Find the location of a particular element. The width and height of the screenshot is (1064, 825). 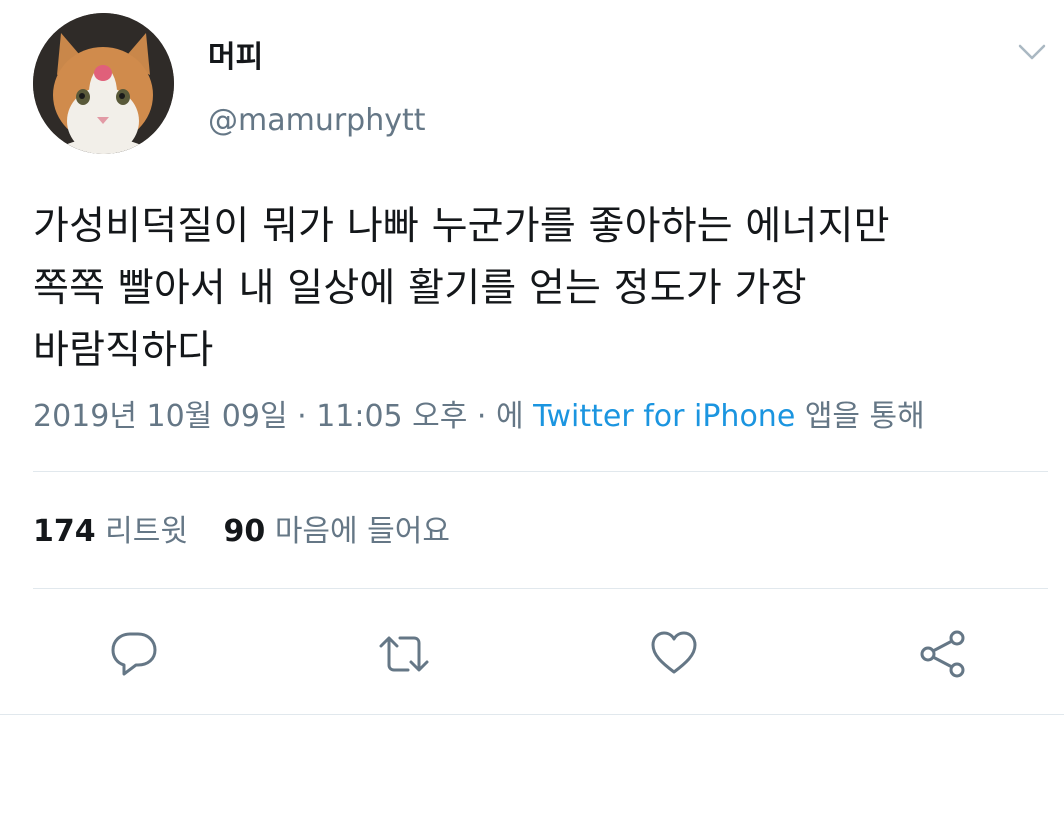

tweet-text-line: 쪽쪽 빨아서 내 일상에 활기를 얻는 정도가 가장 is located at coordinates (420, 288).